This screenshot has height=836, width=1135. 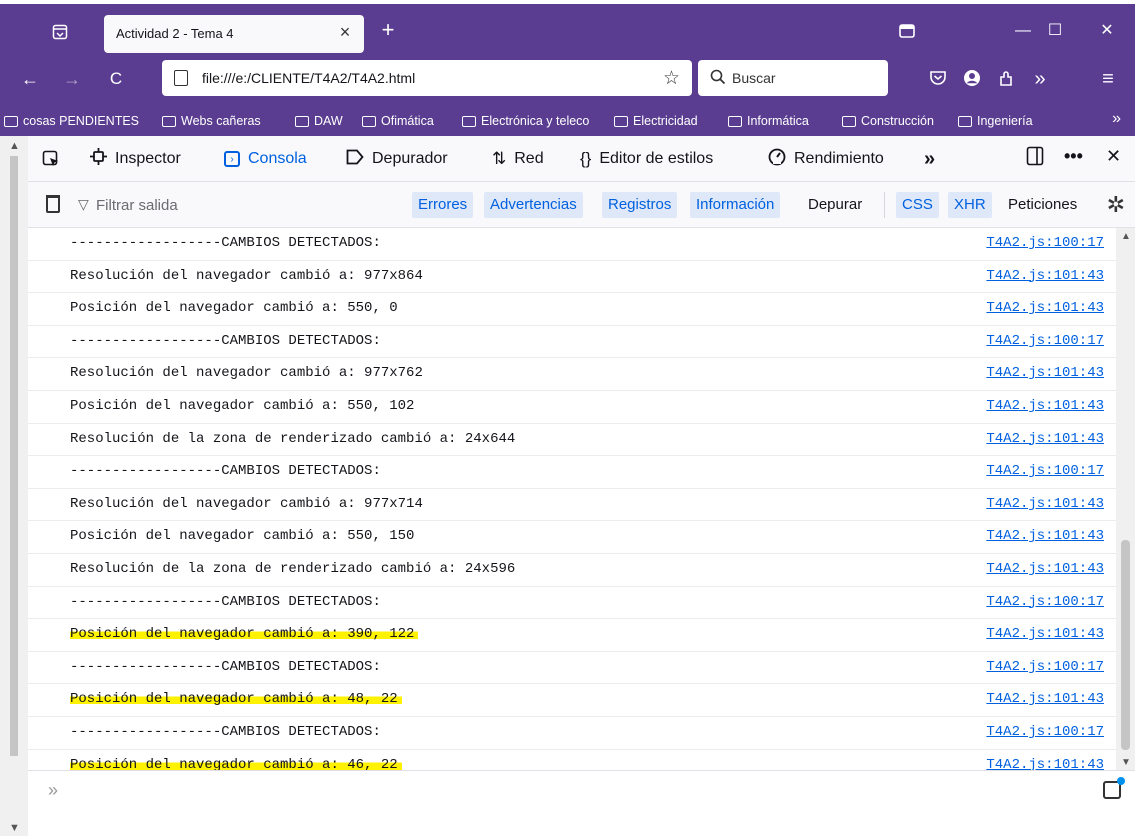 I want to click on bookmark-folder: Construcción, so click(x=888, y=121).